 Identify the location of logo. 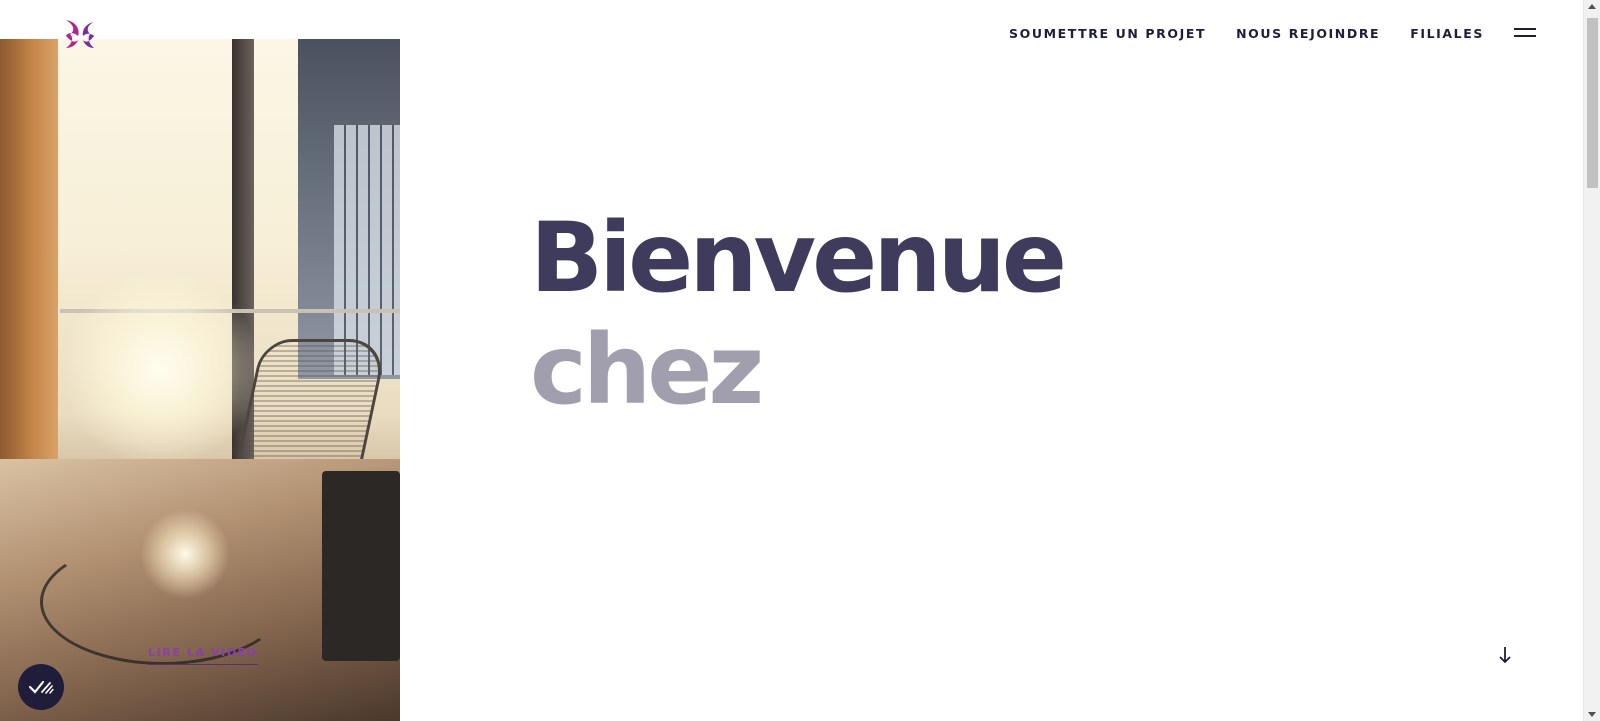
(80, 34).